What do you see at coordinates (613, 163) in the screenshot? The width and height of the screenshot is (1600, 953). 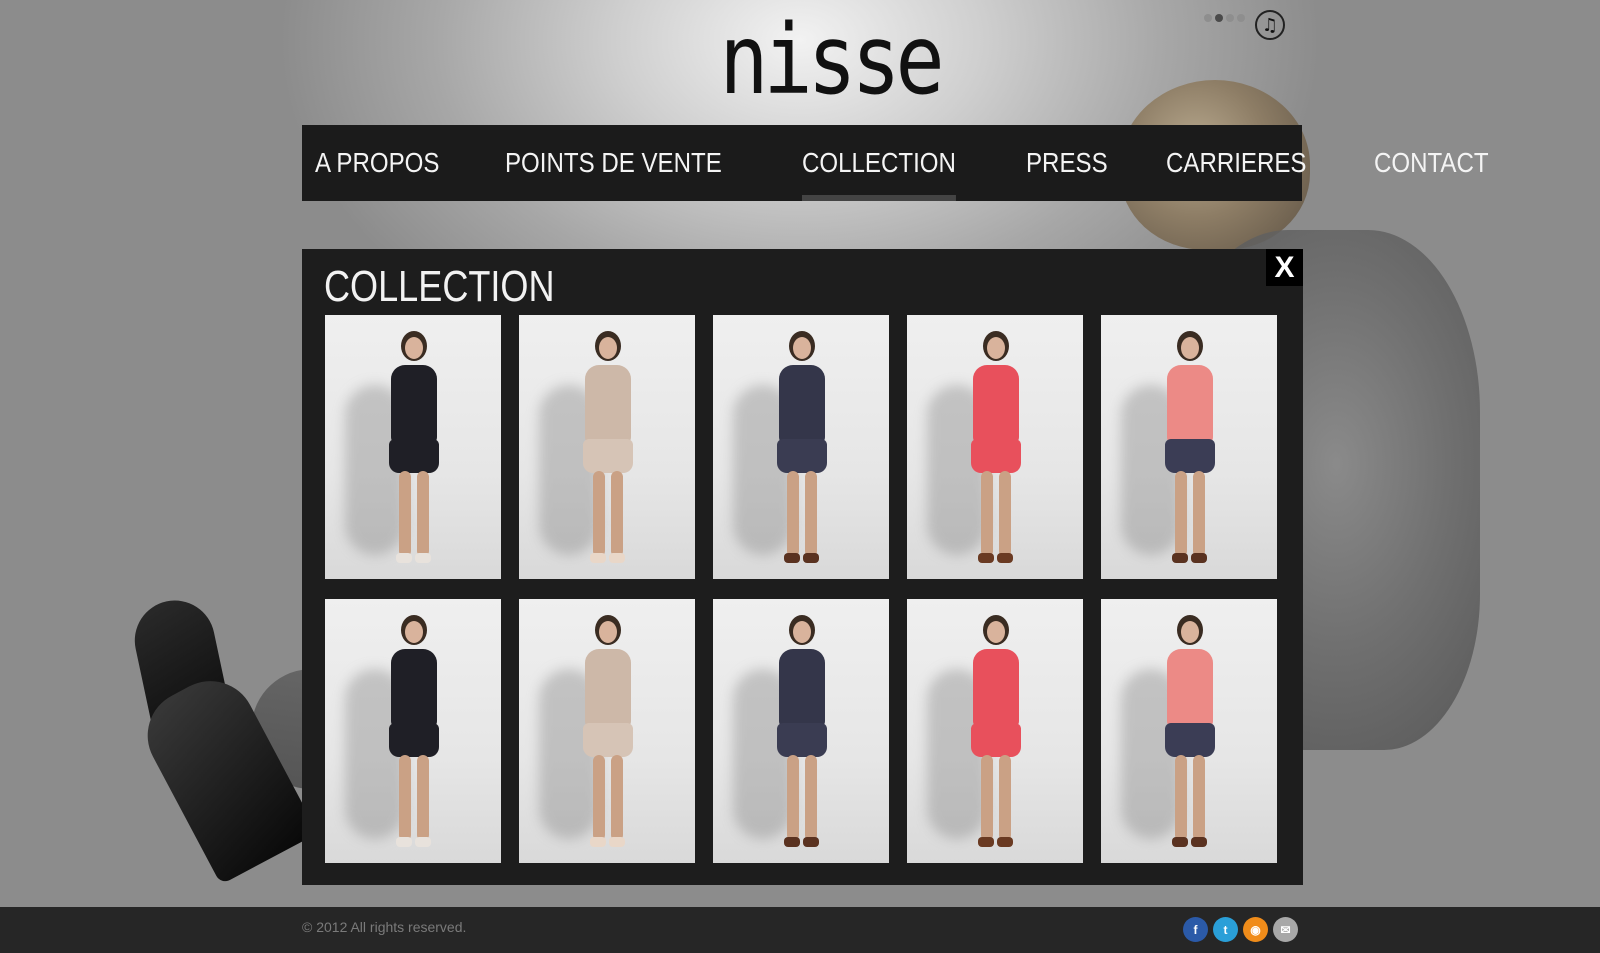 I see `nav-item-points-de-vente: POINTS DE VENTE` at bounding box center [613, 163].